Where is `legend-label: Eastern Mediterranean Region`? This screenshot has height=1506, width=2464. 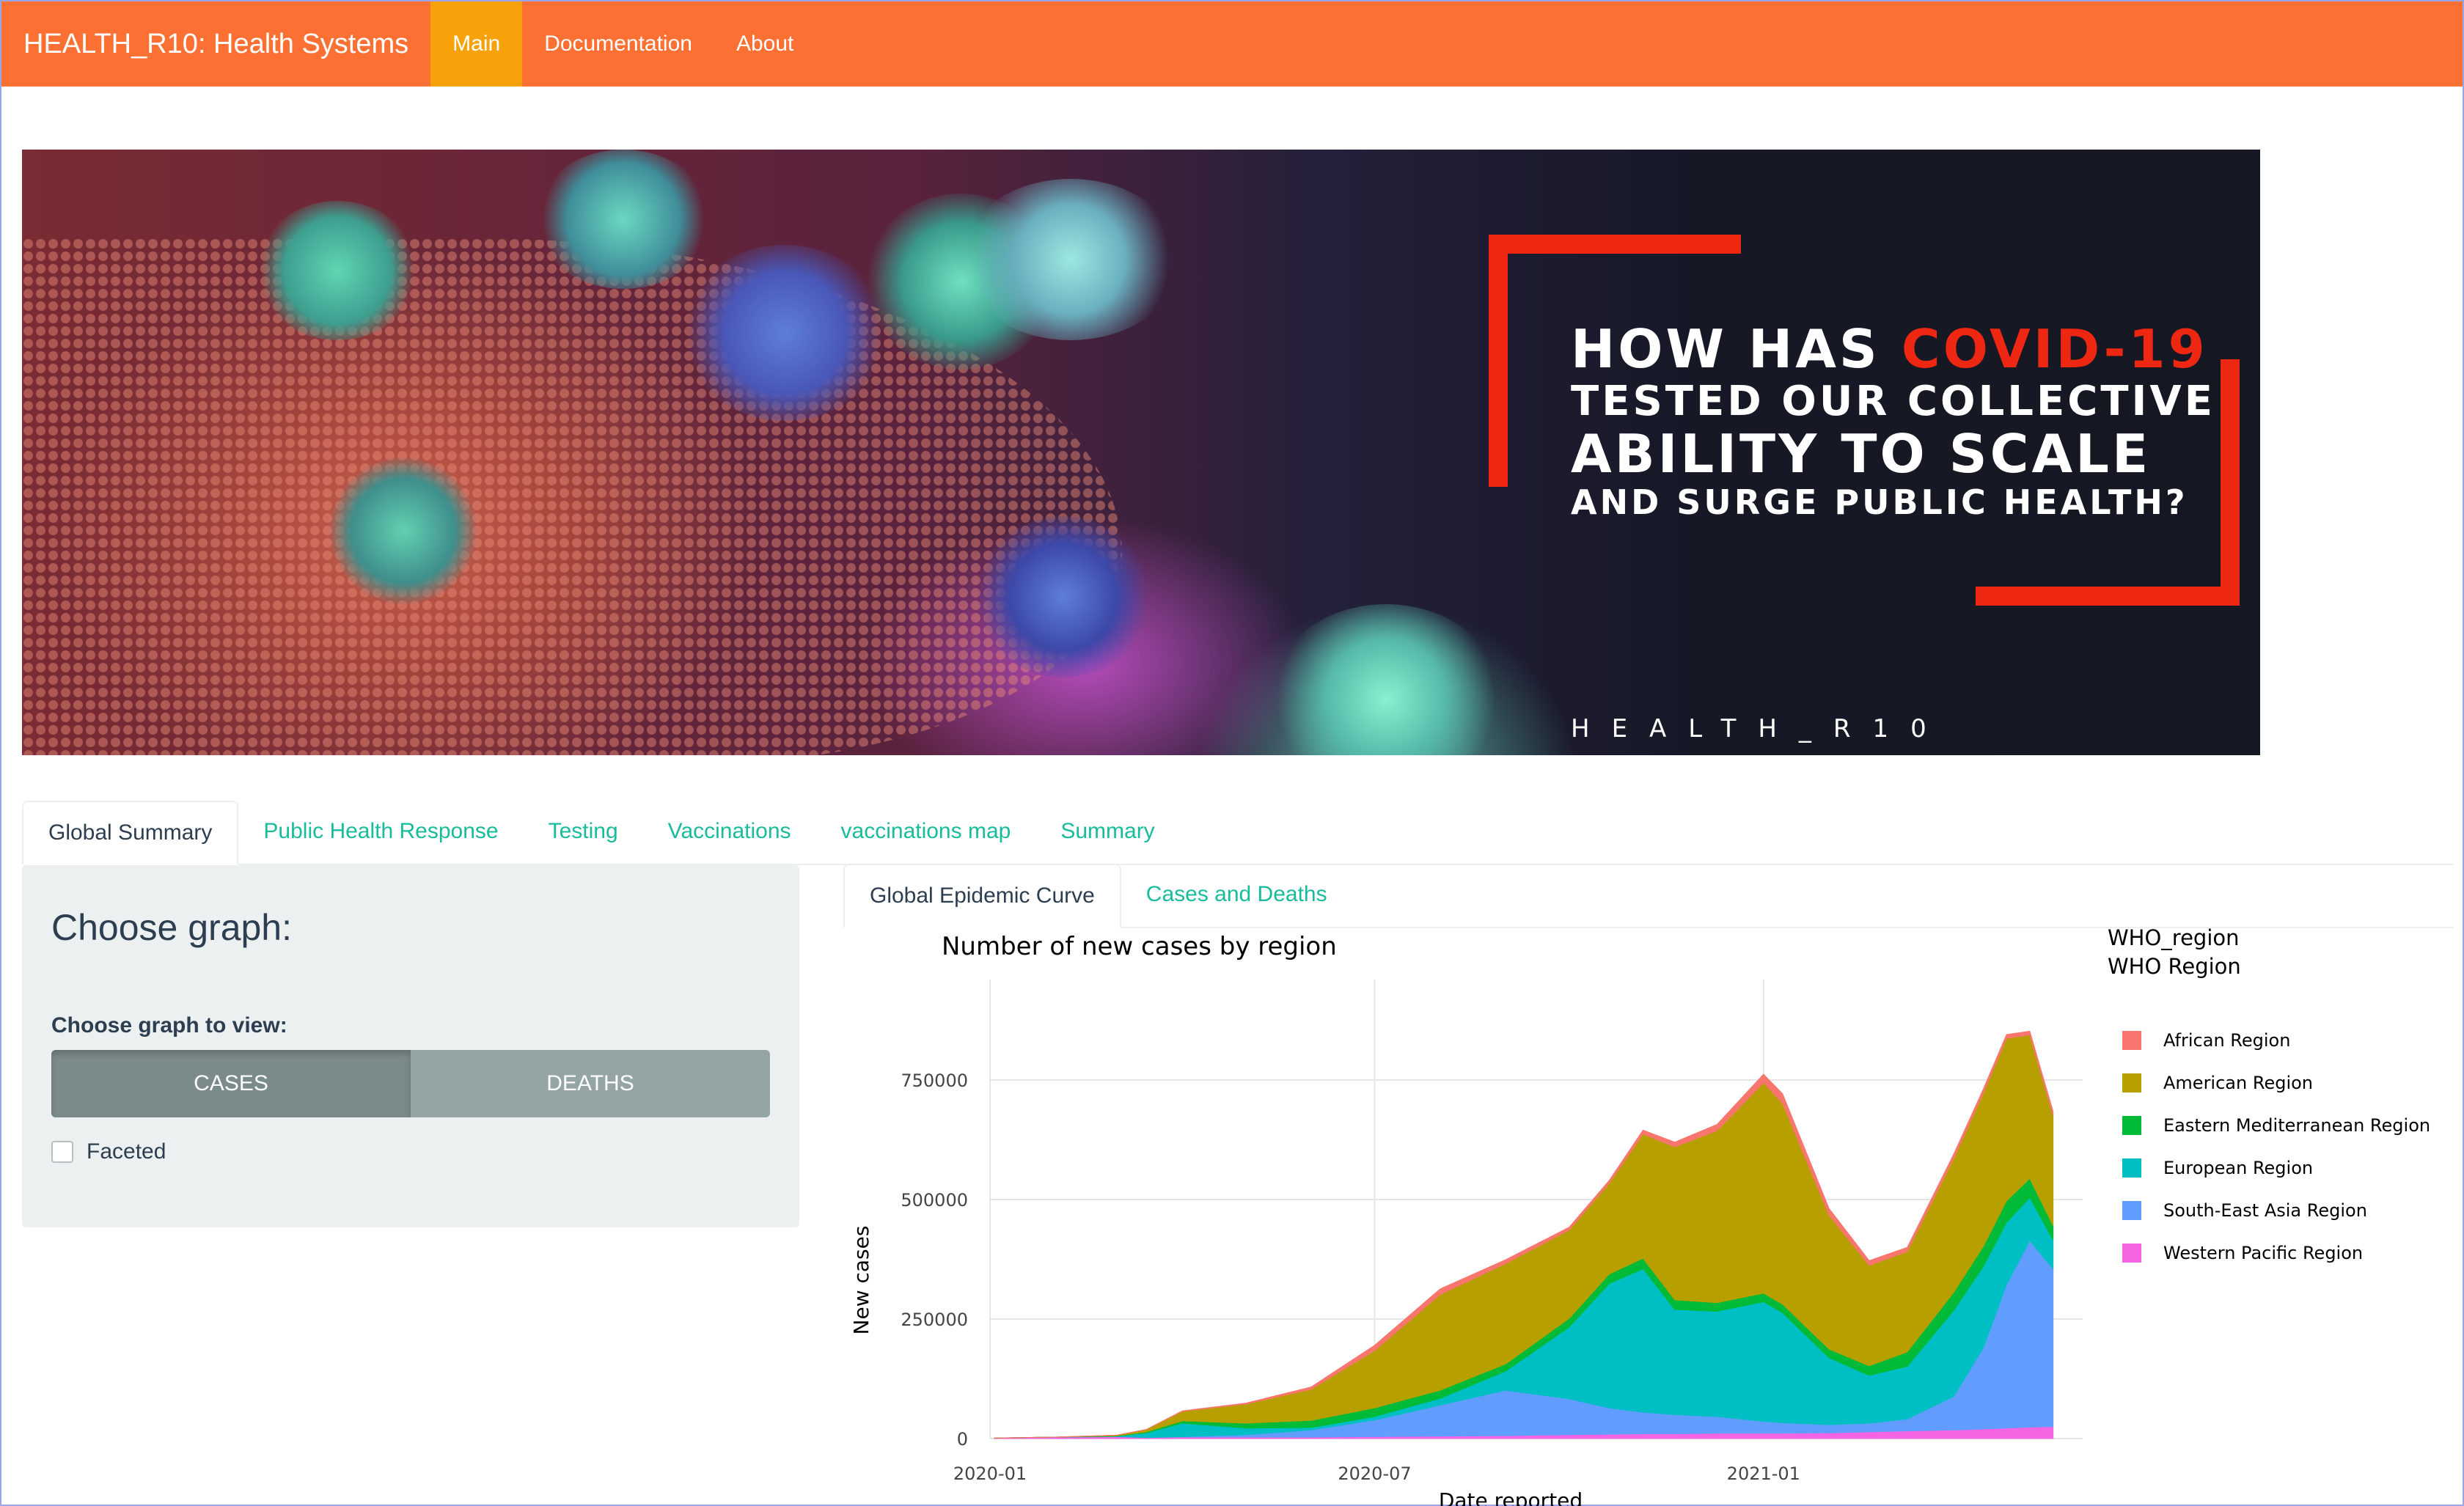
legend-label: Eastern Mediterranean Region is located at coordinates (2296, 1125).